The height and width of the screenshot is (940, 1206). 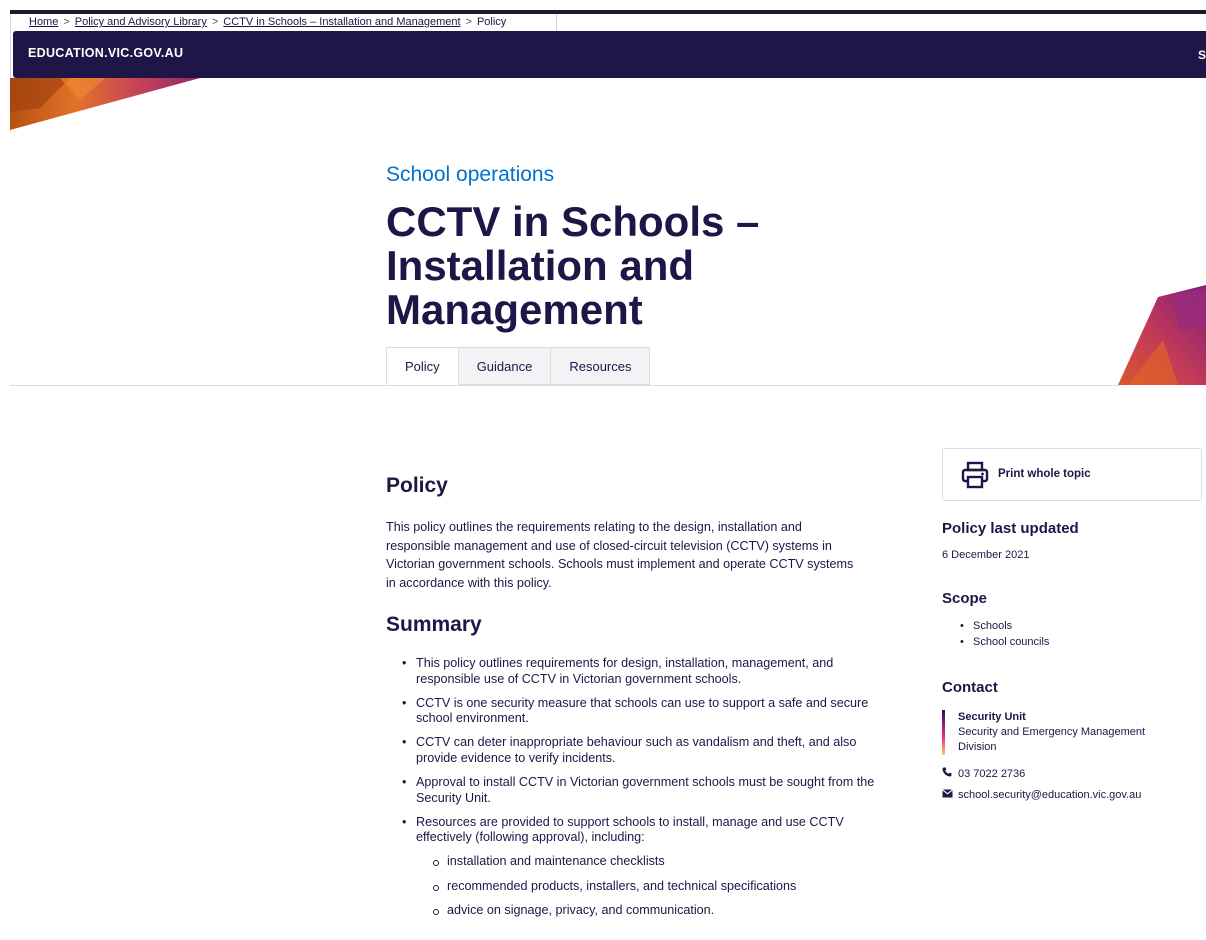 I want to click on policy-heading: Policy, so click(x=417, y=485).